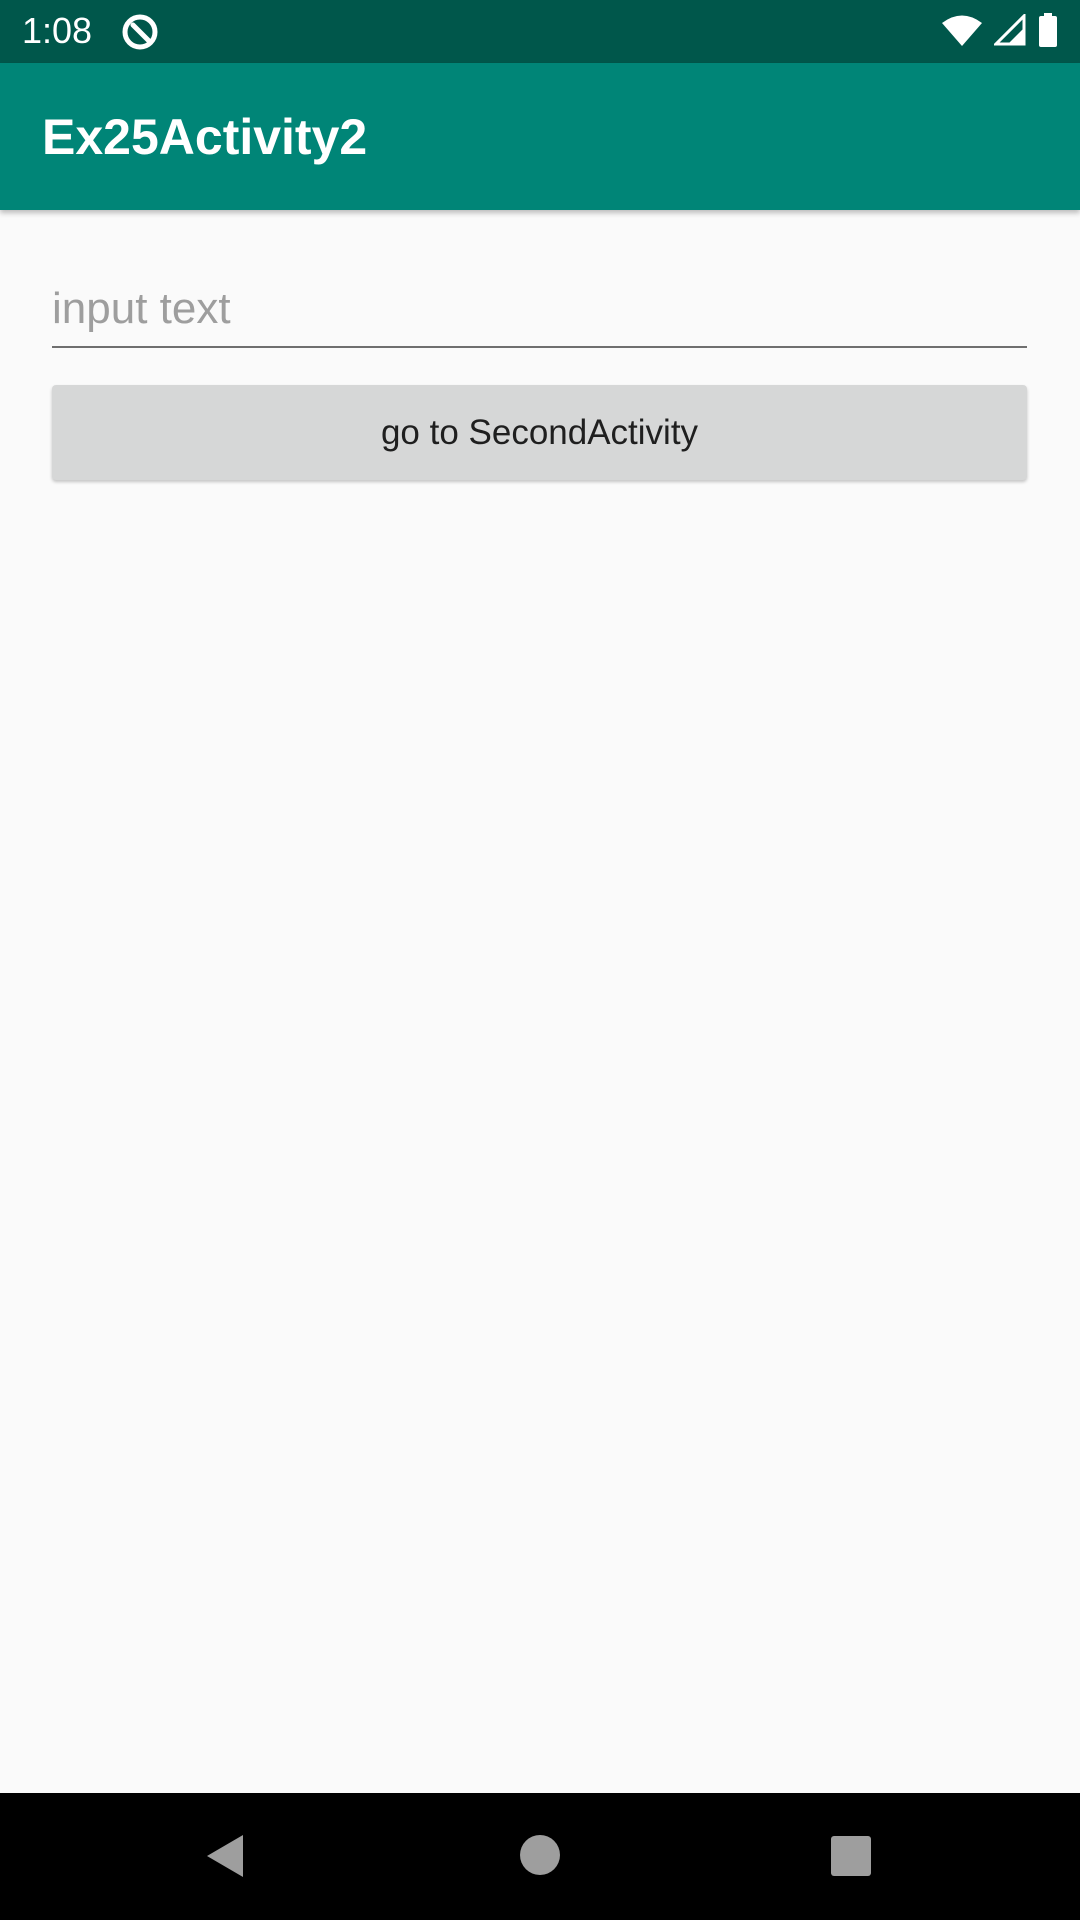 Image resolution: width=1080 pixels, height=1920 pixels. I want to click on status-bar: 1:08, so click(540, 31).